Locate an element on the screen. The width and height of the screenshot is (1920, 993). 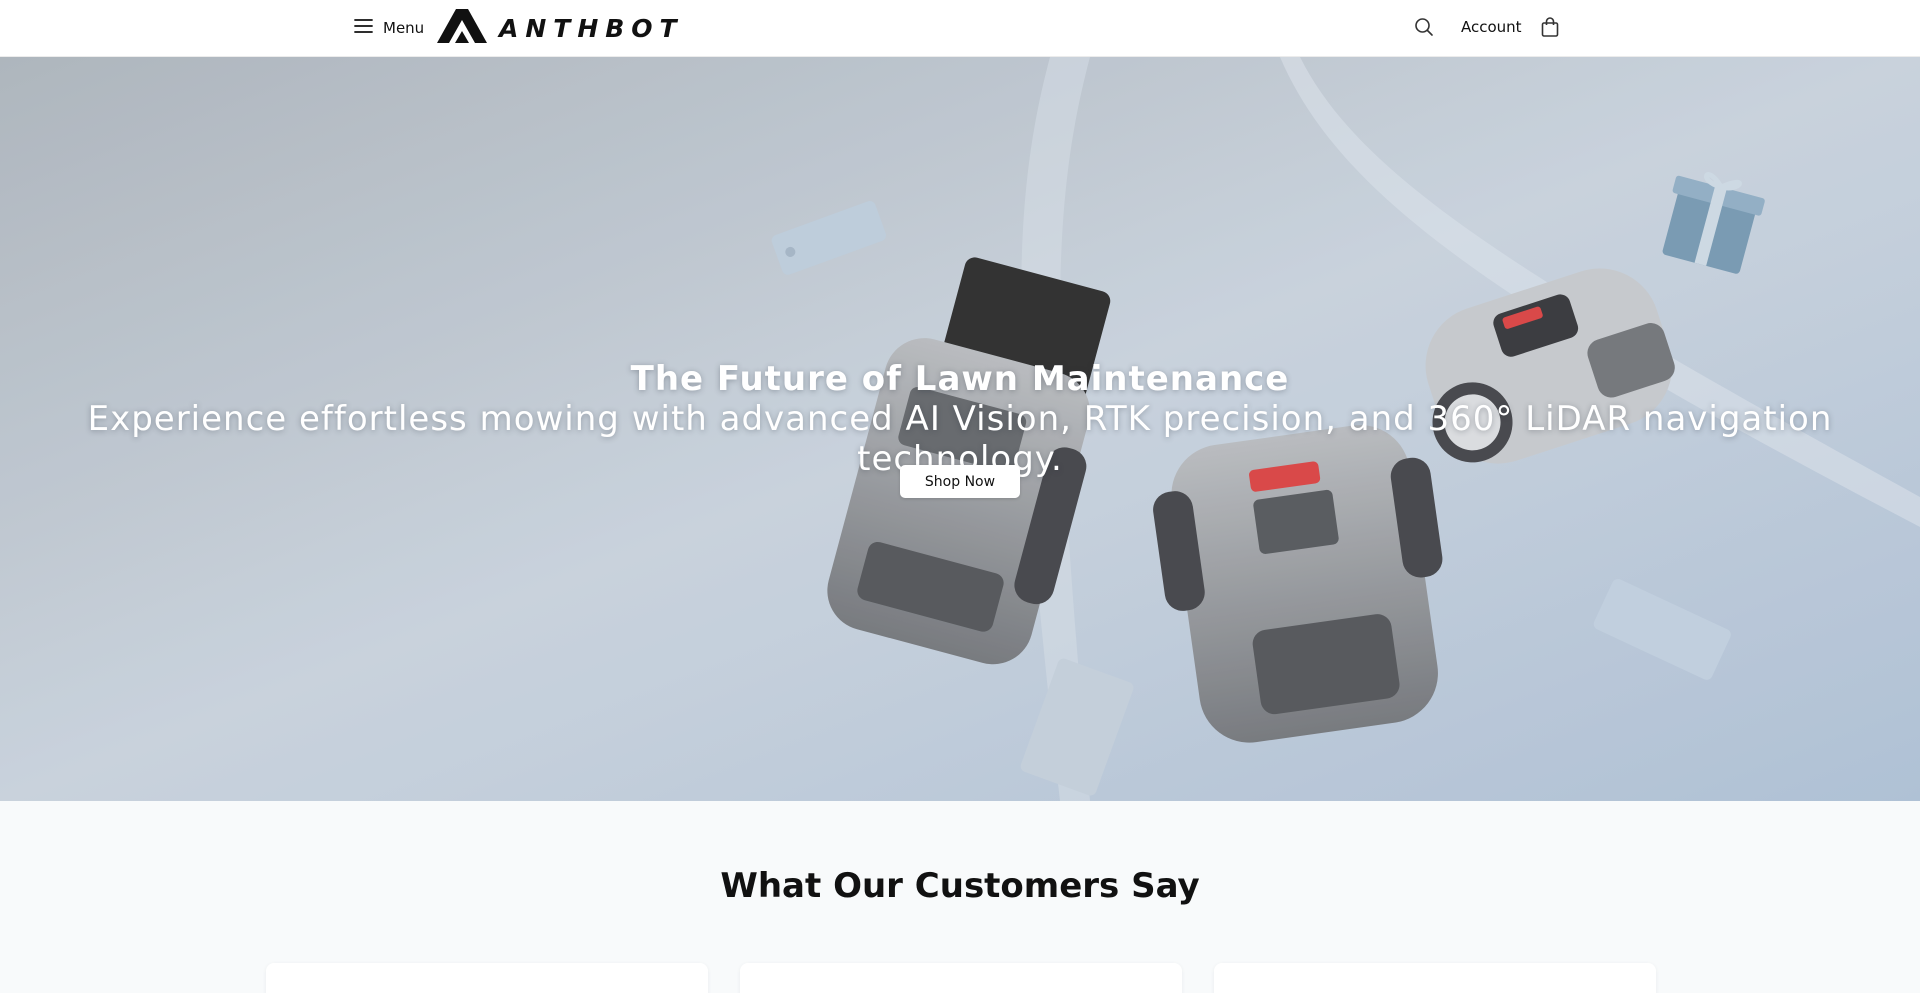
account-link: Account is located at coordinates (1491, 27).